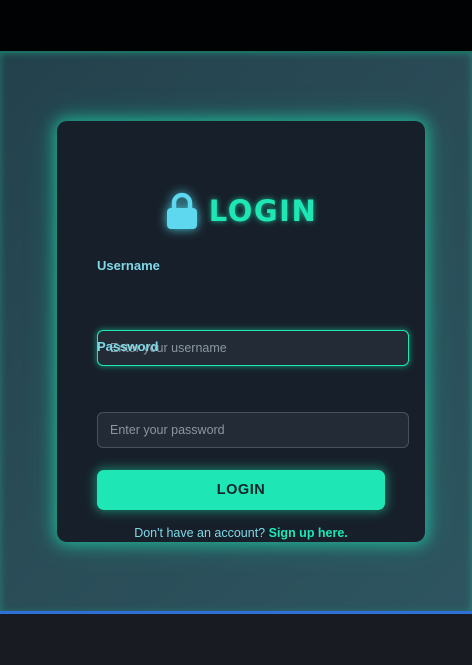 The width and height of the screenshot is (472, 665). Describe the element at coordinates (182, 211) in the screenshot. I see `lock-icon` at that location.